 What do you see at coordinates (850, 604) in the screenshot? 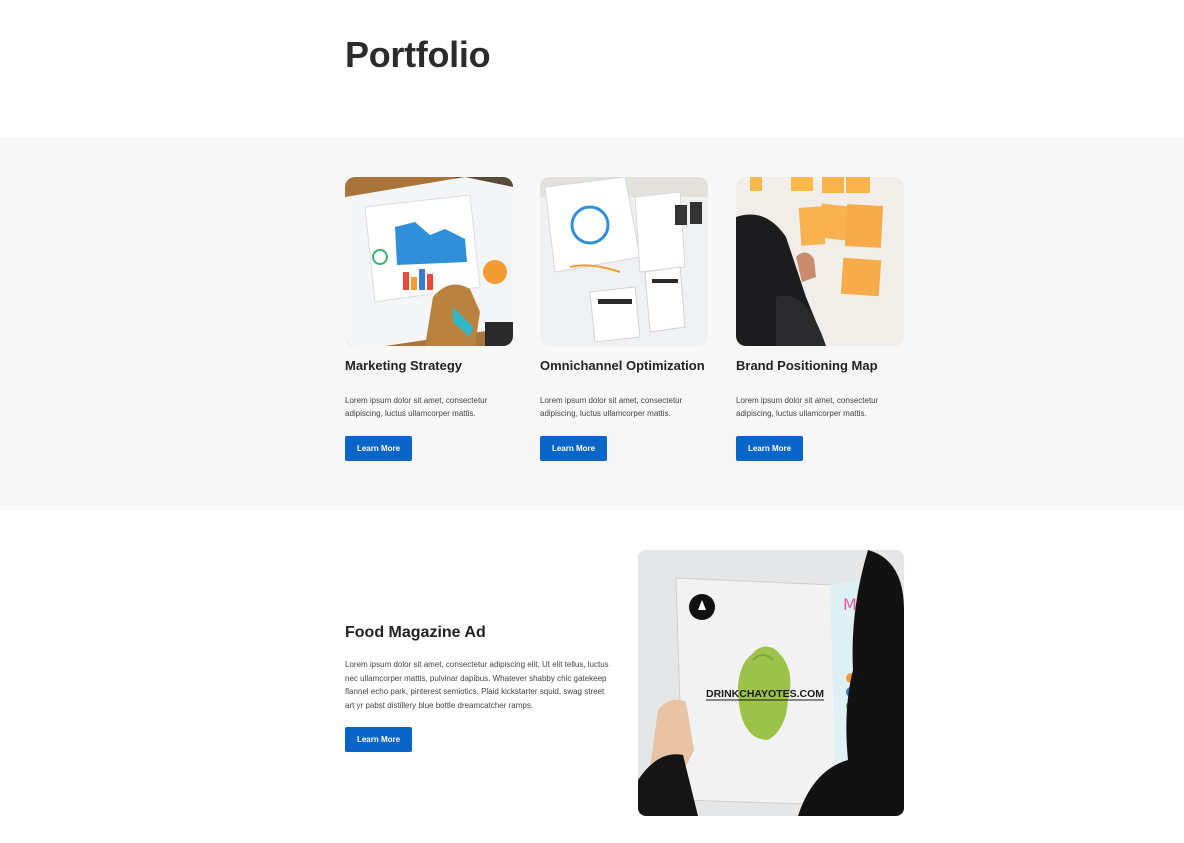
I see `svg-text: M` at bounding box center [850, 604].